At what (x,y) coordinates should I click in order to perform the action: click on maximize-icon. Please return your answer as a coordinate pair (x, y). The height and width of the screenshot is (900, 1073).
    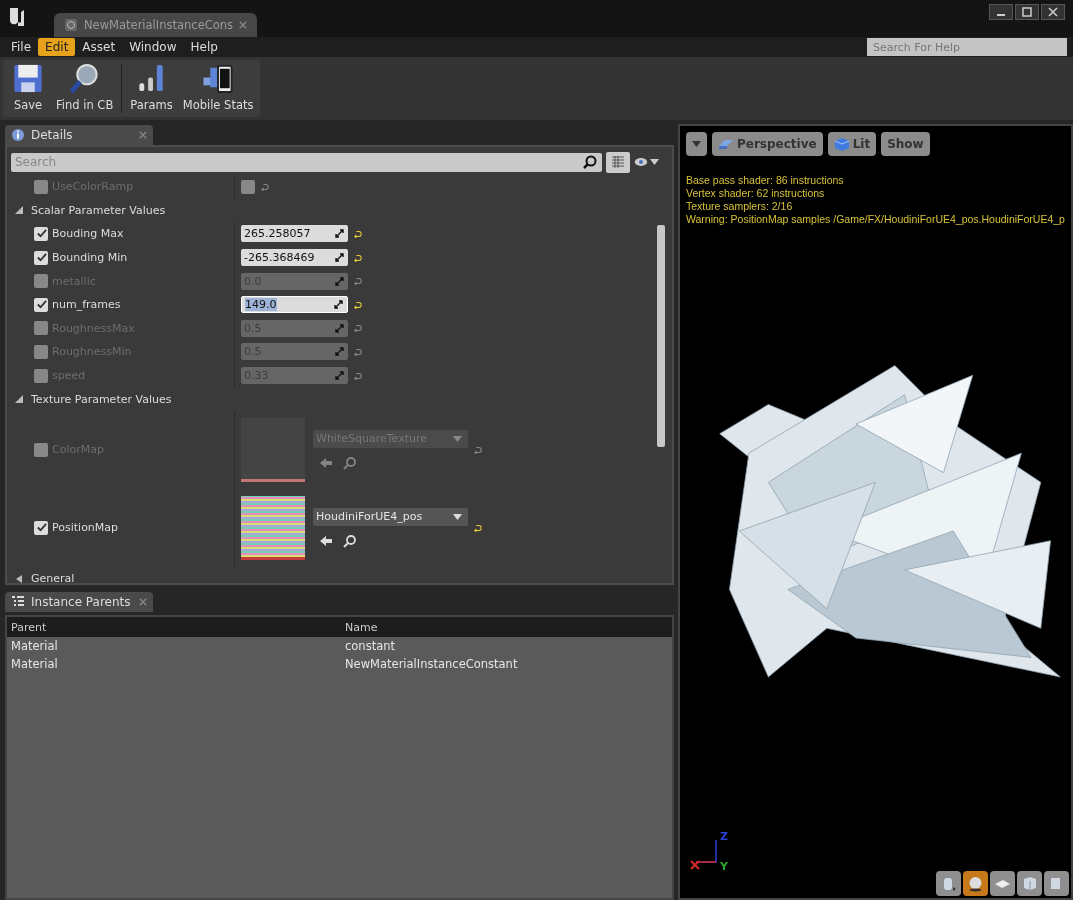
    Looking at the image, I should click on (1027, 12).